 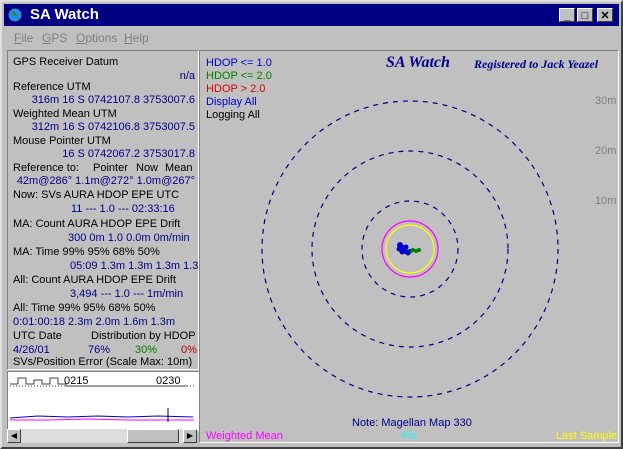 I want to click on datum-label: GPS Receiver Datum, so click(x=66, y=62).